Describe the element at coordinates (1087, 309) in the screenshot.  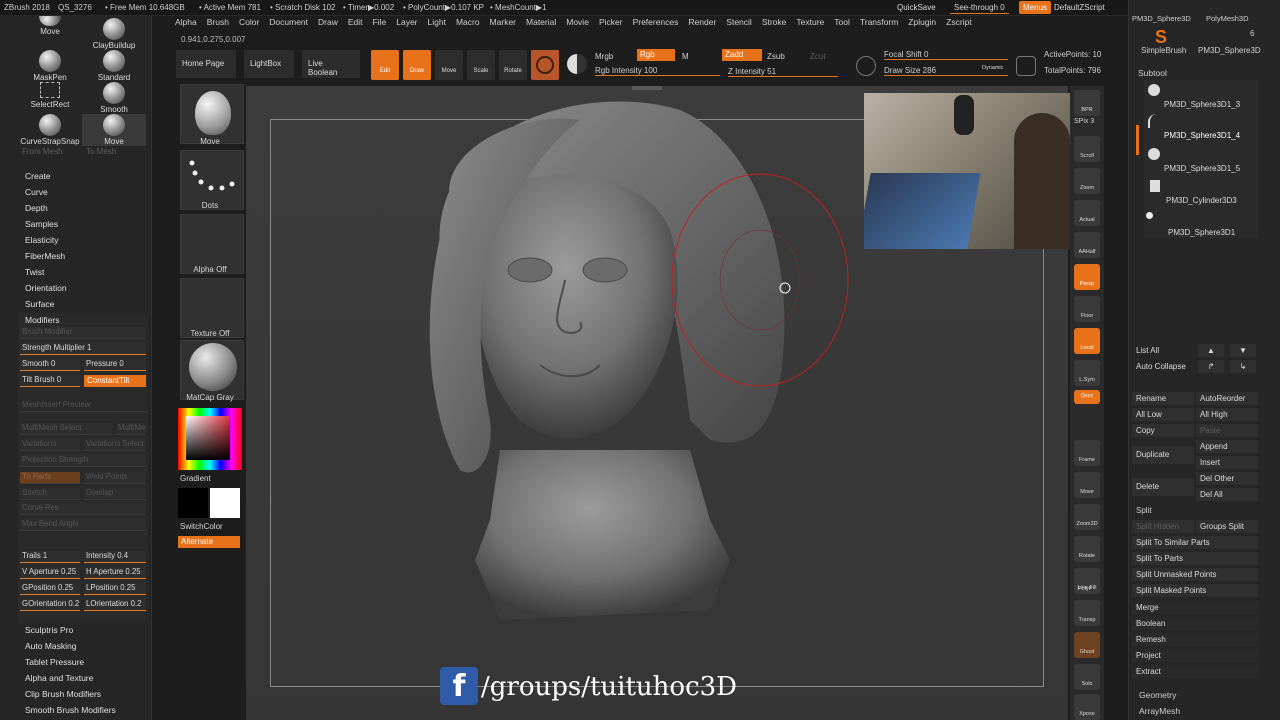
I see `floor-button: Floor` at that location.